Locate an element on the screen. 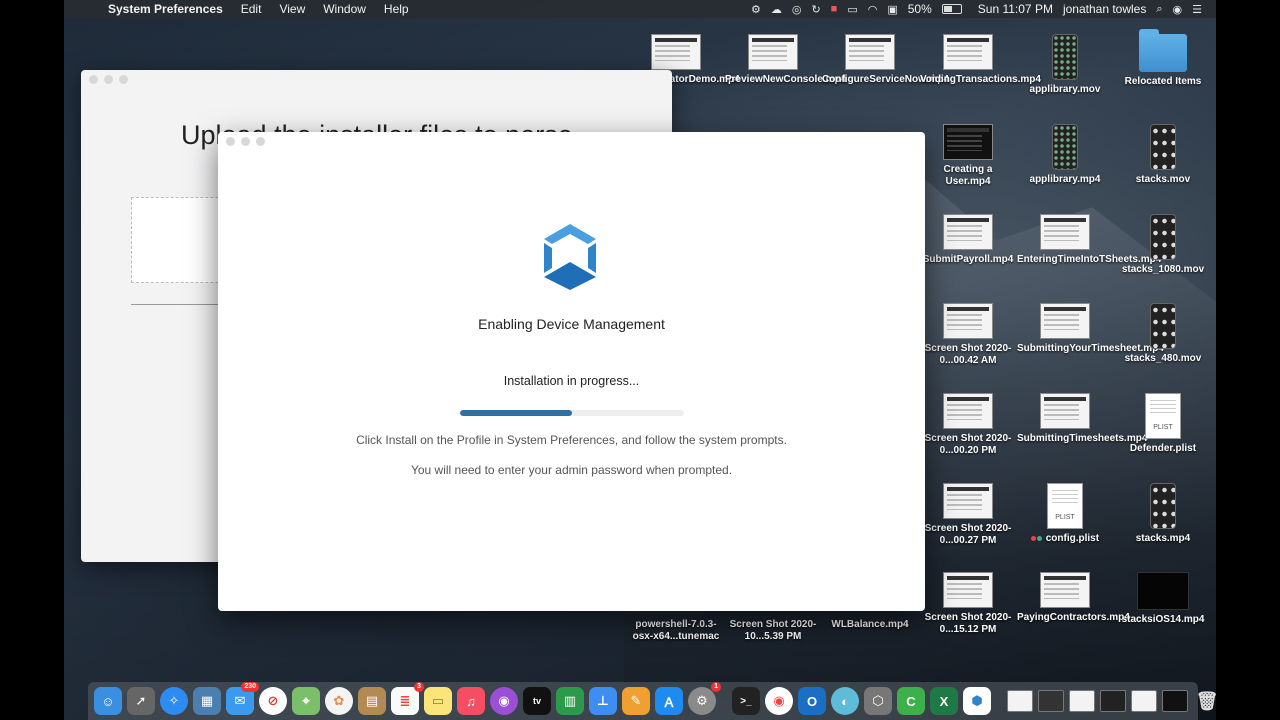  desktop-file: VoidingTransactions.mp4 is located at coordinates (980, 60).